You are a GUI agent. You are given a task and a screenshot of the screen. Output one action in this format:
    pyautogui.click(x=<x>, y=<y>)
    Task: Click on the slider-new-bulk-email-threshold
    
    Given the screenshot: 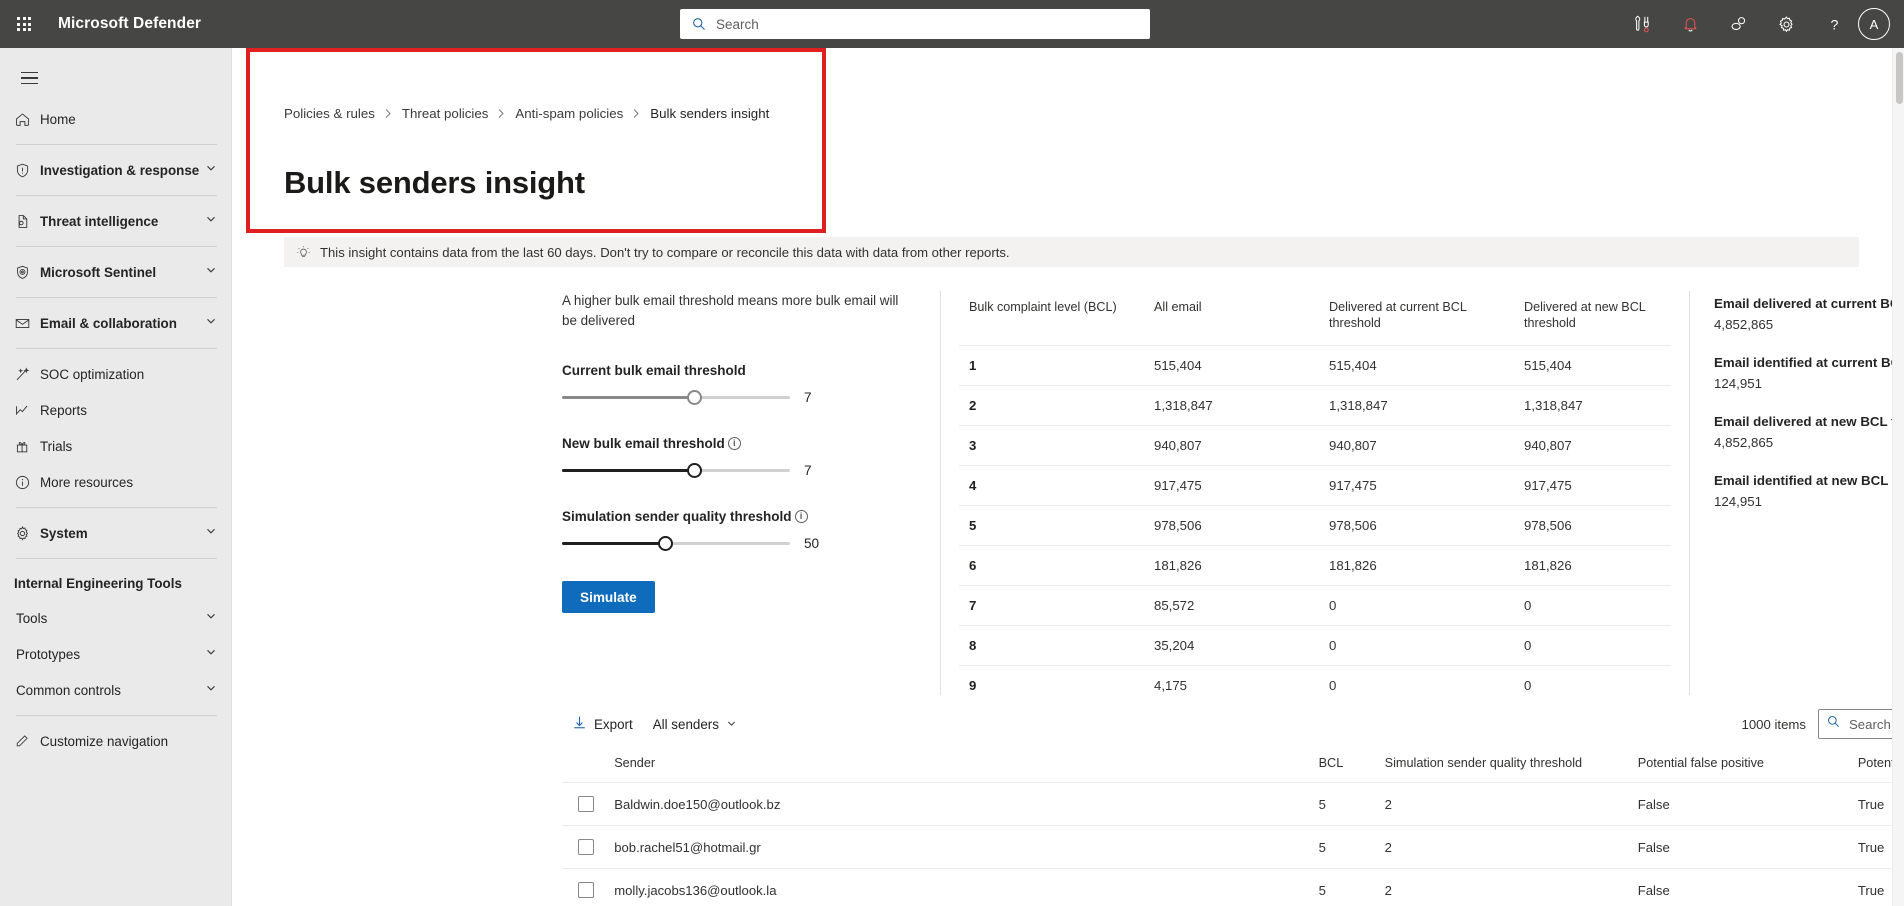 What is the action you would take?
    pyautogui.click(x=676, y=470)
    